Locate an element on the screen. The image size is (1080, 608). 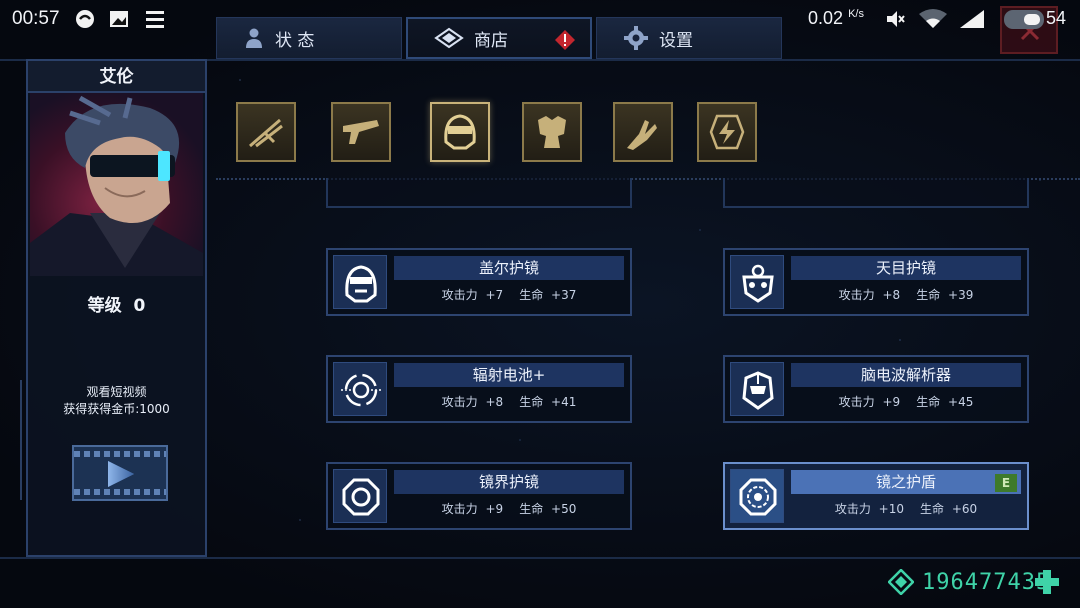
item-name: 镜界护镜 is located at coordinates (509, 482).